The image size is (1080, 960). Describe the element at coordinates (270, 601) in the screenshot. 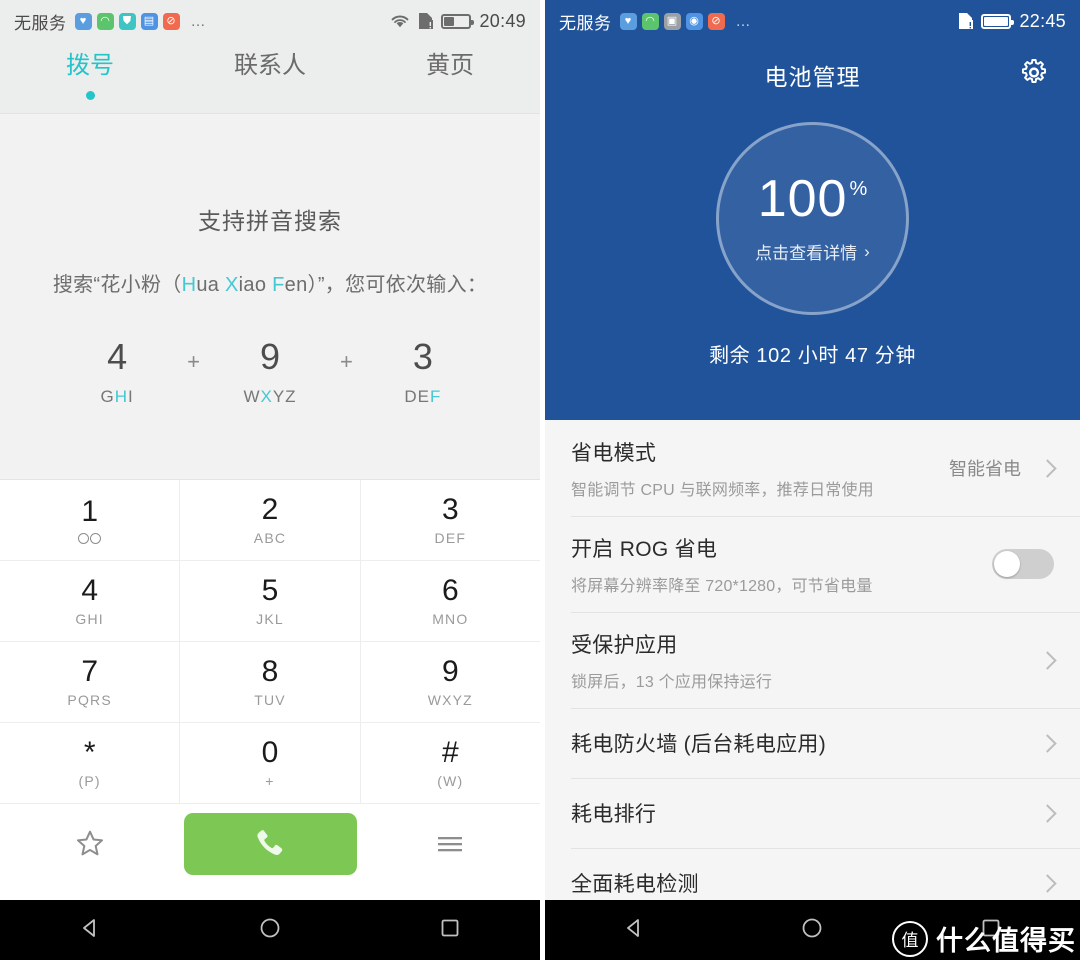

I see `key-5: 5 JKL` at that location.